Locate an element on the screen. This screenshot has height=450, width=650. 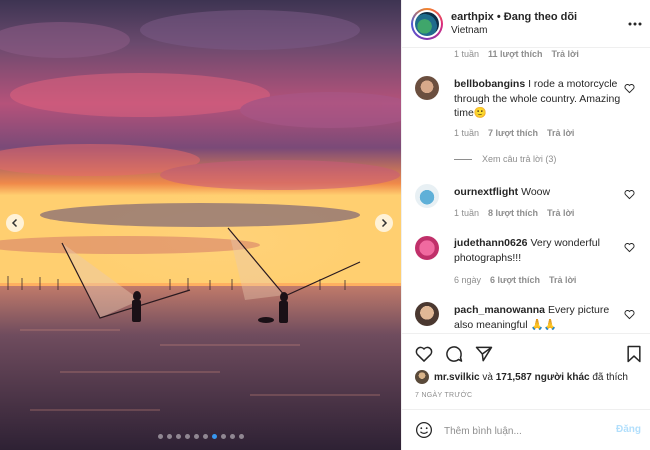
post-username: earthpix is located at coordinates (472, 17).